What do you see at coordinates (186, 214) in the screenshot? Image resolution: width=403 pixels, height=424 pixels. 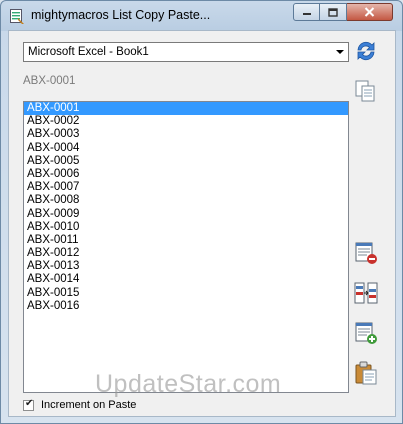 I see `list-item: ABX-0009` at bounding box center [186, 214].